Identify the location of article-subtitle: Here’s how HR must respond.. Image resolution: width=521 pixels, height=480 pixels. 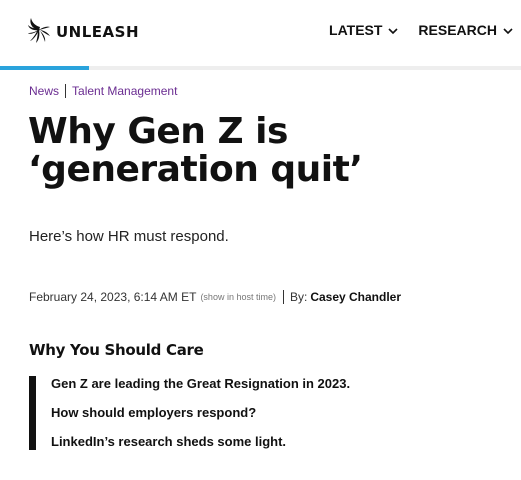
(129, 236).